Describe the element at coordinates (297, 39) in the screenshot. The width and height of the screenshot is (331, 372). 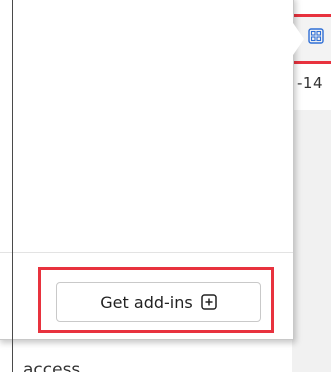
I see `popup-pointer-arrow` at that location.